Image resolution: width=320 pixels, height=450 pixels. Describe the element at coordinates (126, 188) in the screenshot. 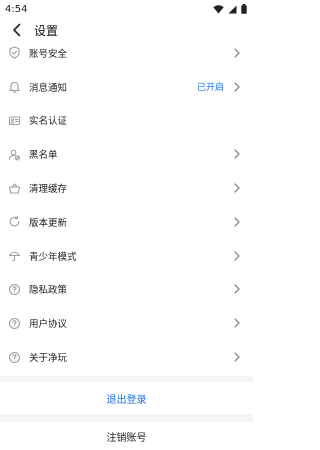

I see `settings-item-clear-cache: 清理缓存` at that location.